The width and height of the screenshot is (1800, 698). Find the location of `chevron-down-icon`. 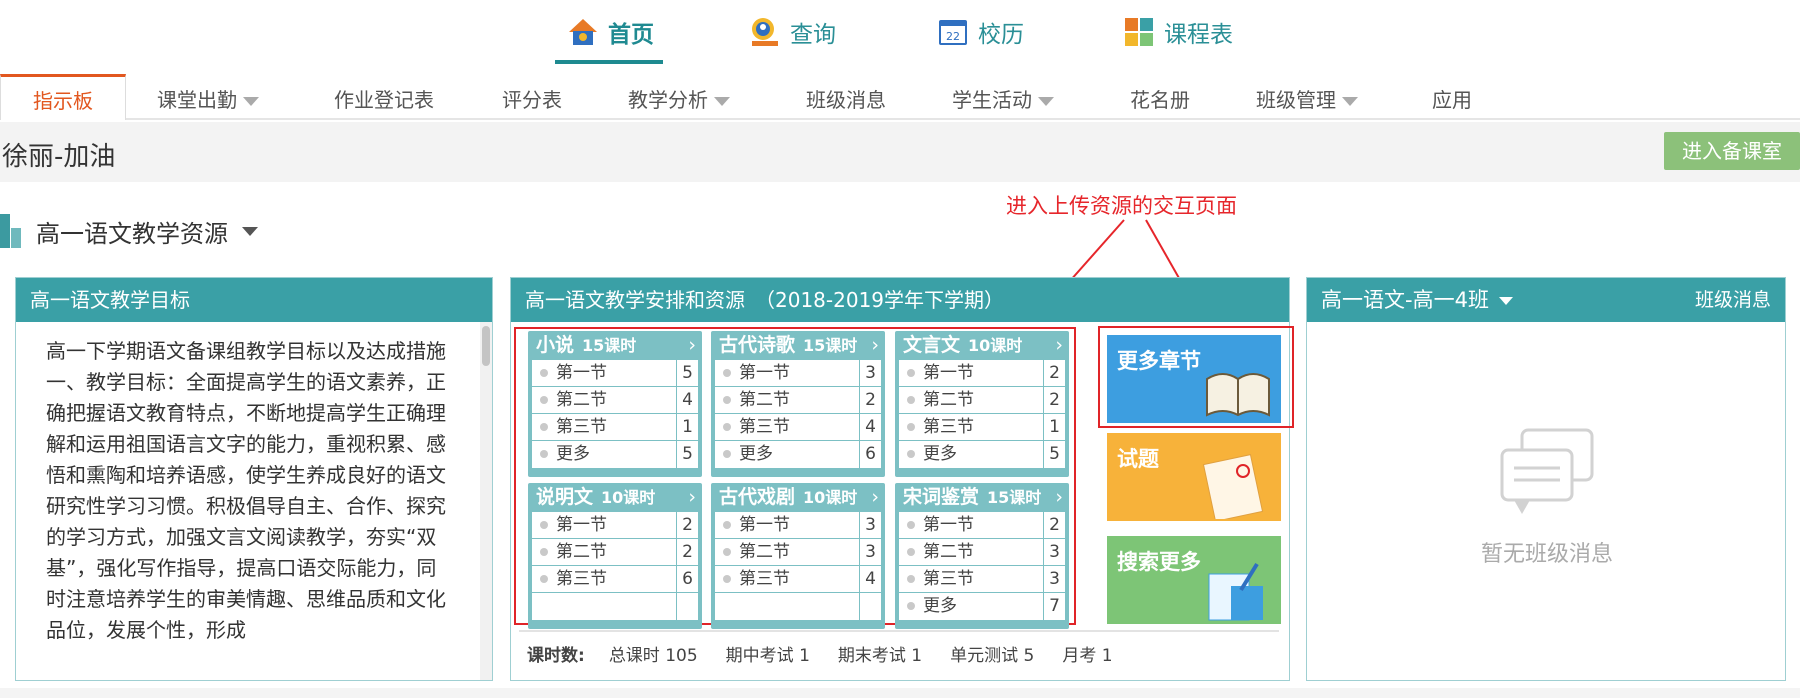

chevron-down-icon is located at coordinates (251, 101).